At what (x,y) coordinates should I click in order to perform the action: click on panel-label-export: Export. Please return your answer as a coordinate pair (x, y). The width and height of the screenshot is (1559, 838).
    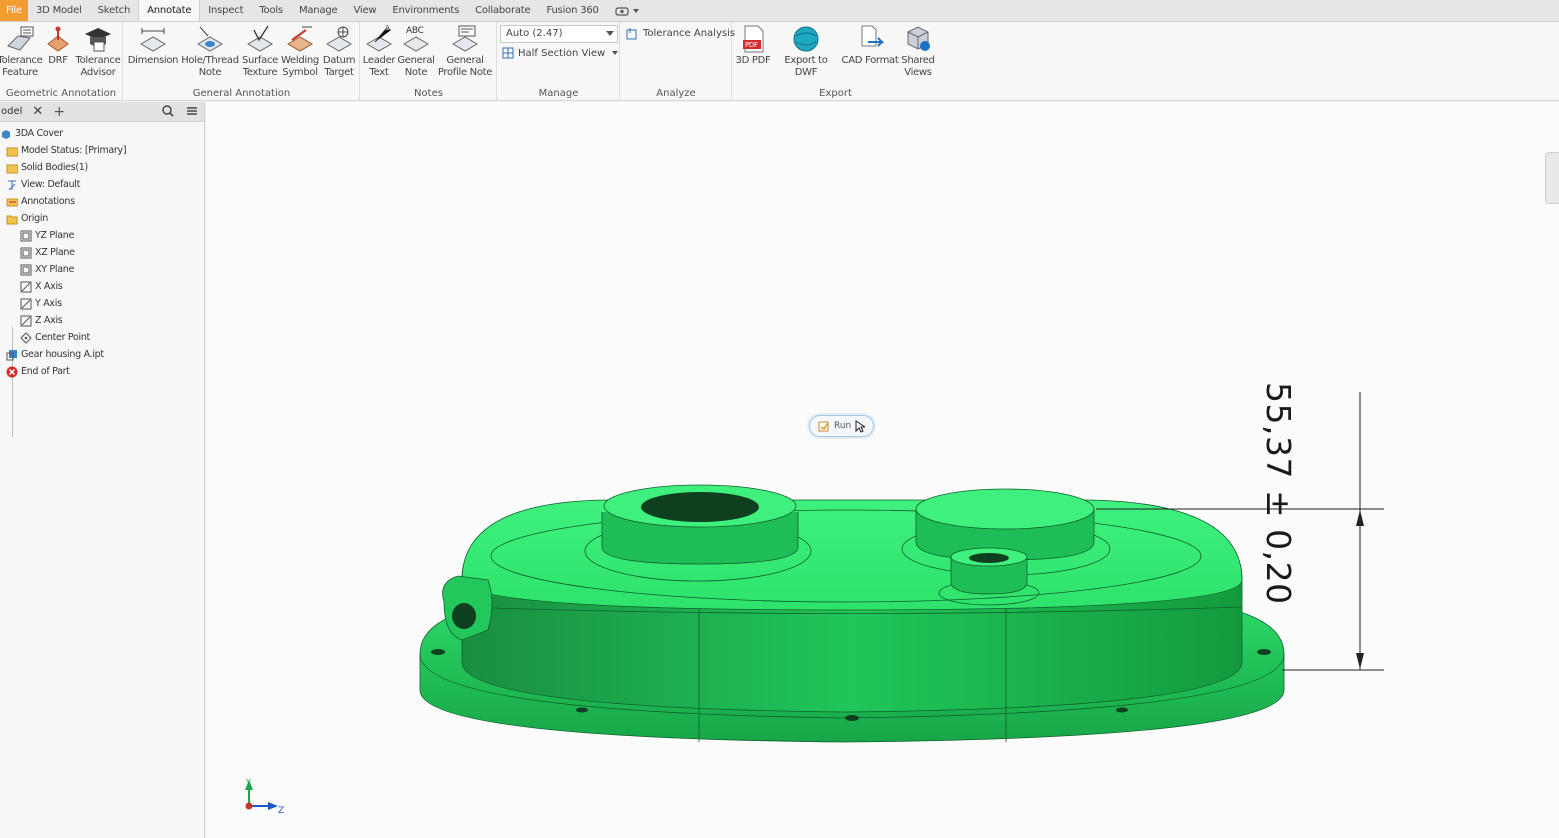
    Looking at the image, I should click on (835, 93).